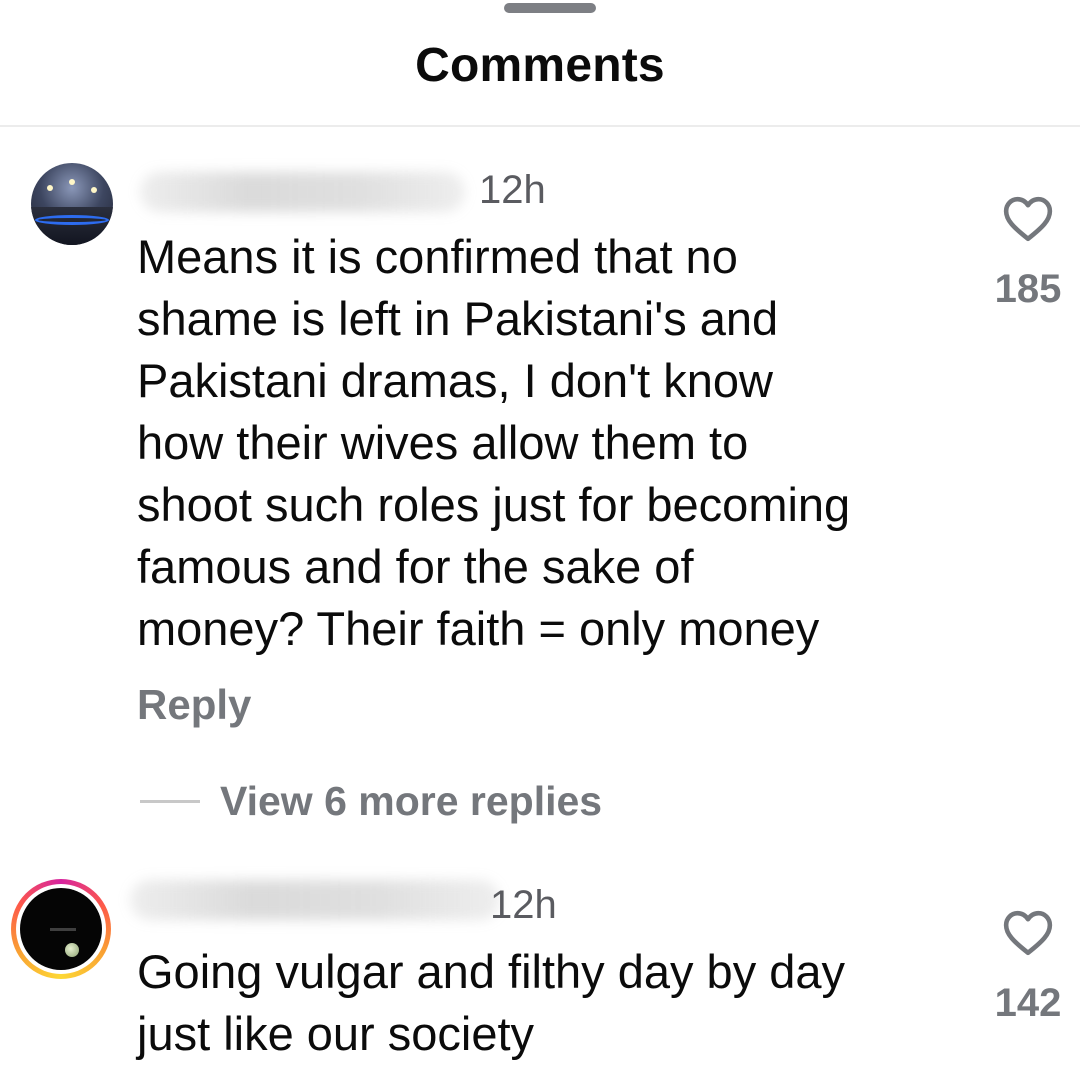  What do you see at coordinates (478, 628) in the screenshot?
I see `comment-text-line: money? Their faith = only money` at bounding box center [478, 628].